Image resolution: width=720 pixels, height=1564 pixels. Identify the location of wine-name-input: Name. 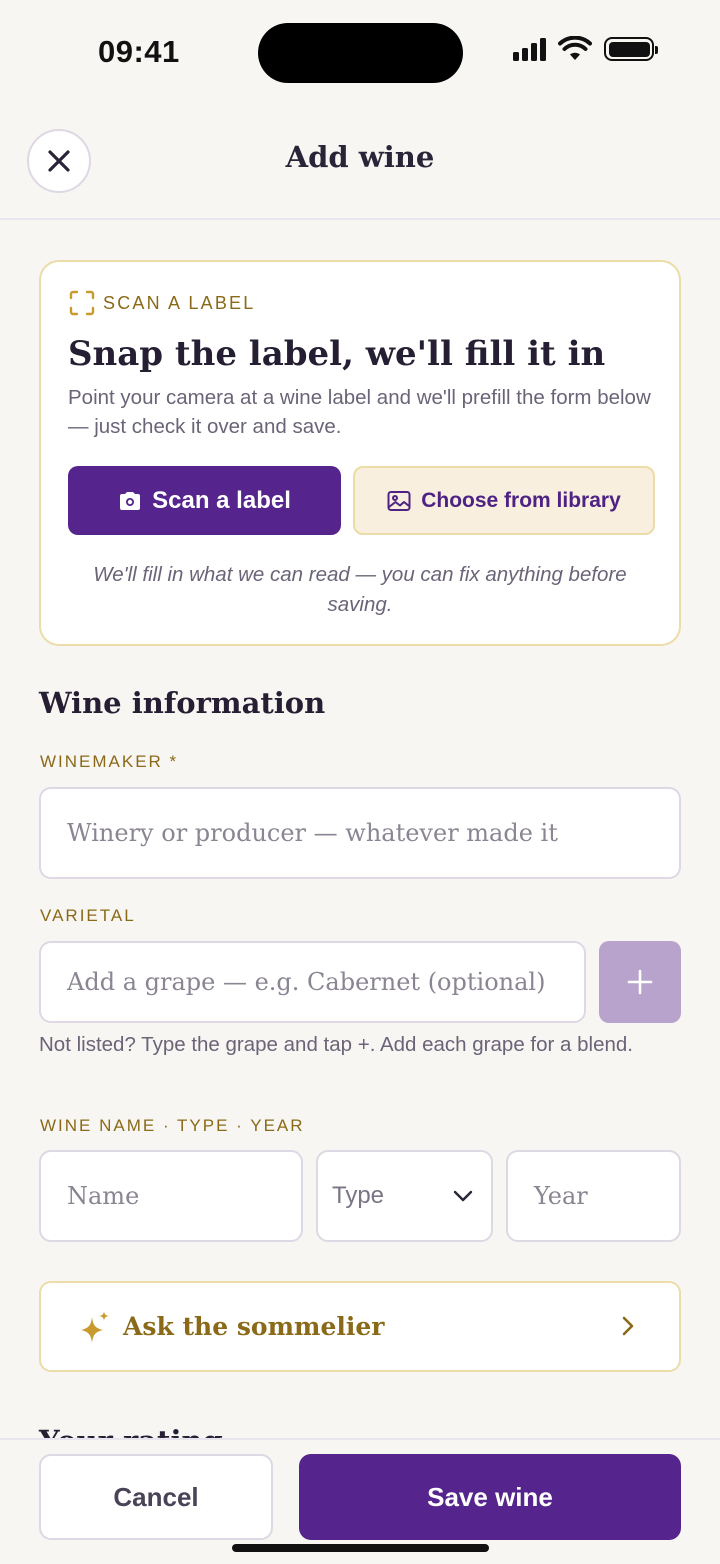
(171, 1196).